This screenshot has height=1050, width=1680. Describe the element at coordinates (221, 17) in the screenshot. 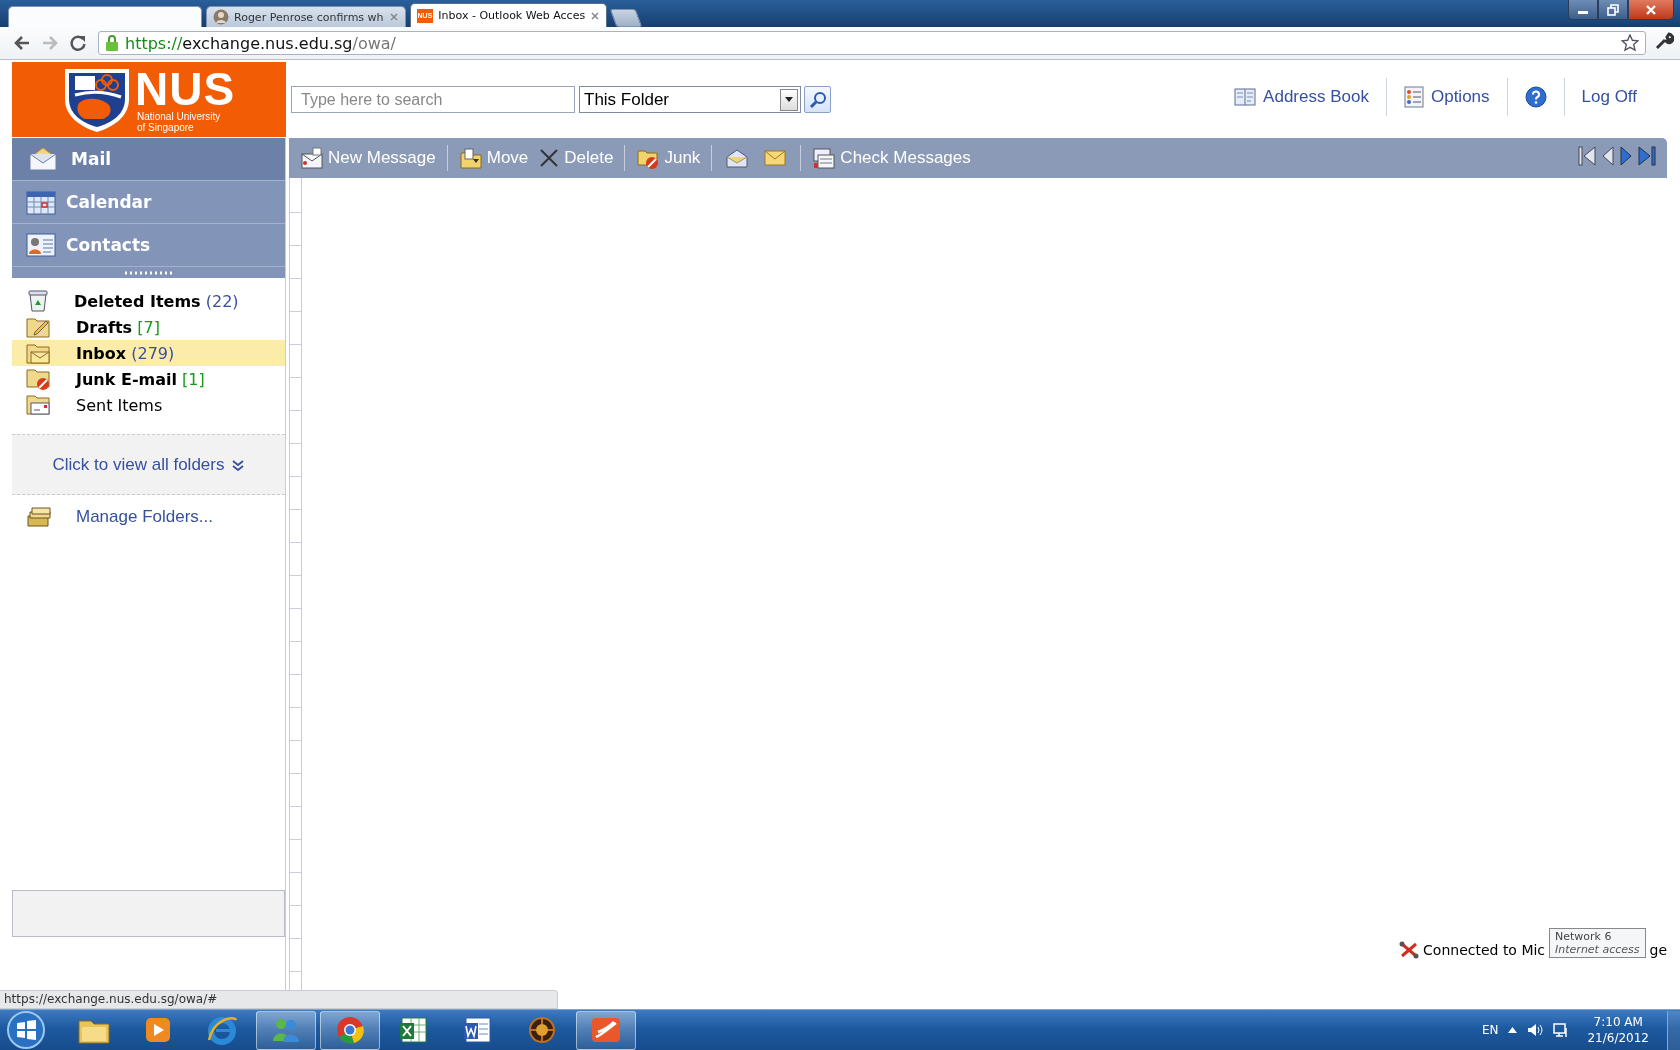

I see `avatar-icon` at that location.